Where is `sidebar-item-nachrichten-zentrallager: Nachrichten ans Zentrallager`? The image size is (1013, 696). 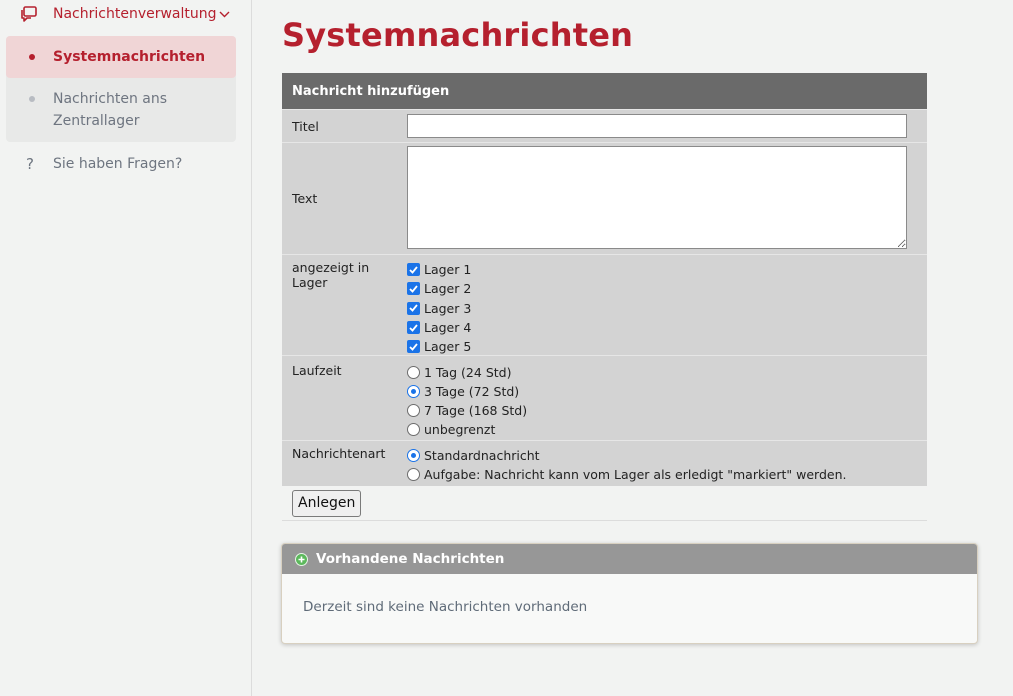 sidebar-item-nachrichten-zentrallager: Nachrichten ans Zentrallager is located at coordinates (121, 110).